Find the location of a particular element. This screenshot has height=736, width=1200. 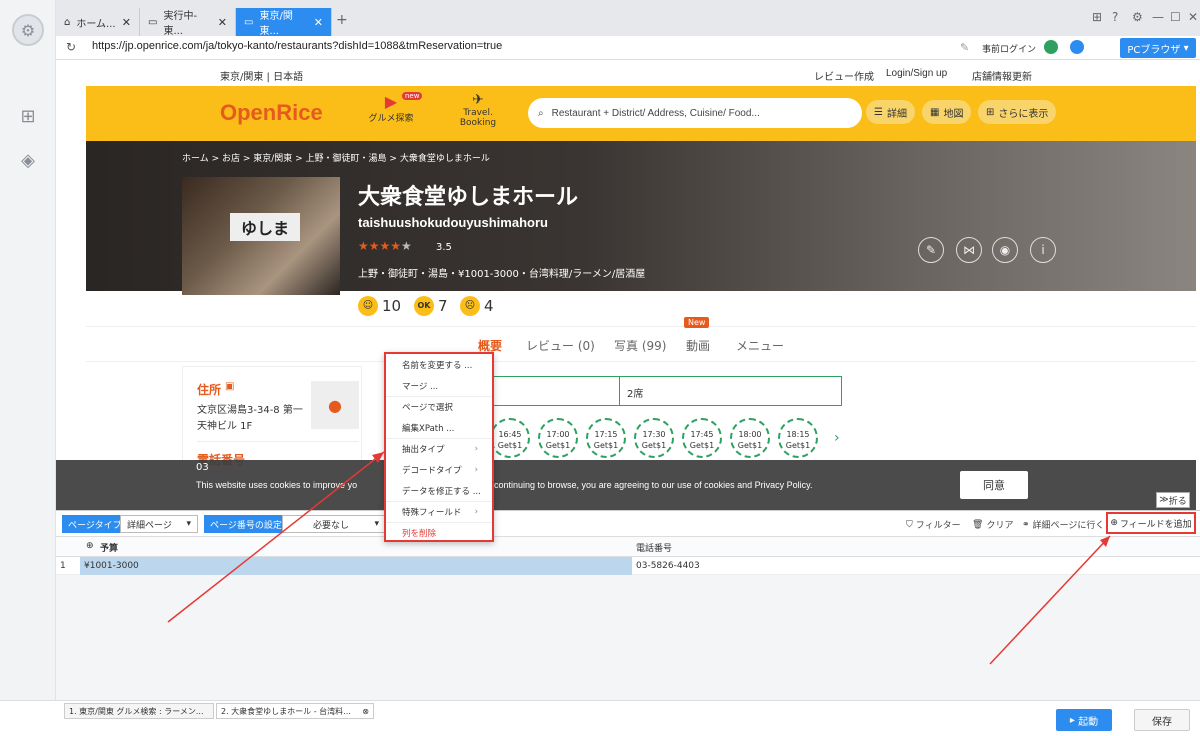

time-slot: 18:00 Get$1 is located at coordinates (750, 438).